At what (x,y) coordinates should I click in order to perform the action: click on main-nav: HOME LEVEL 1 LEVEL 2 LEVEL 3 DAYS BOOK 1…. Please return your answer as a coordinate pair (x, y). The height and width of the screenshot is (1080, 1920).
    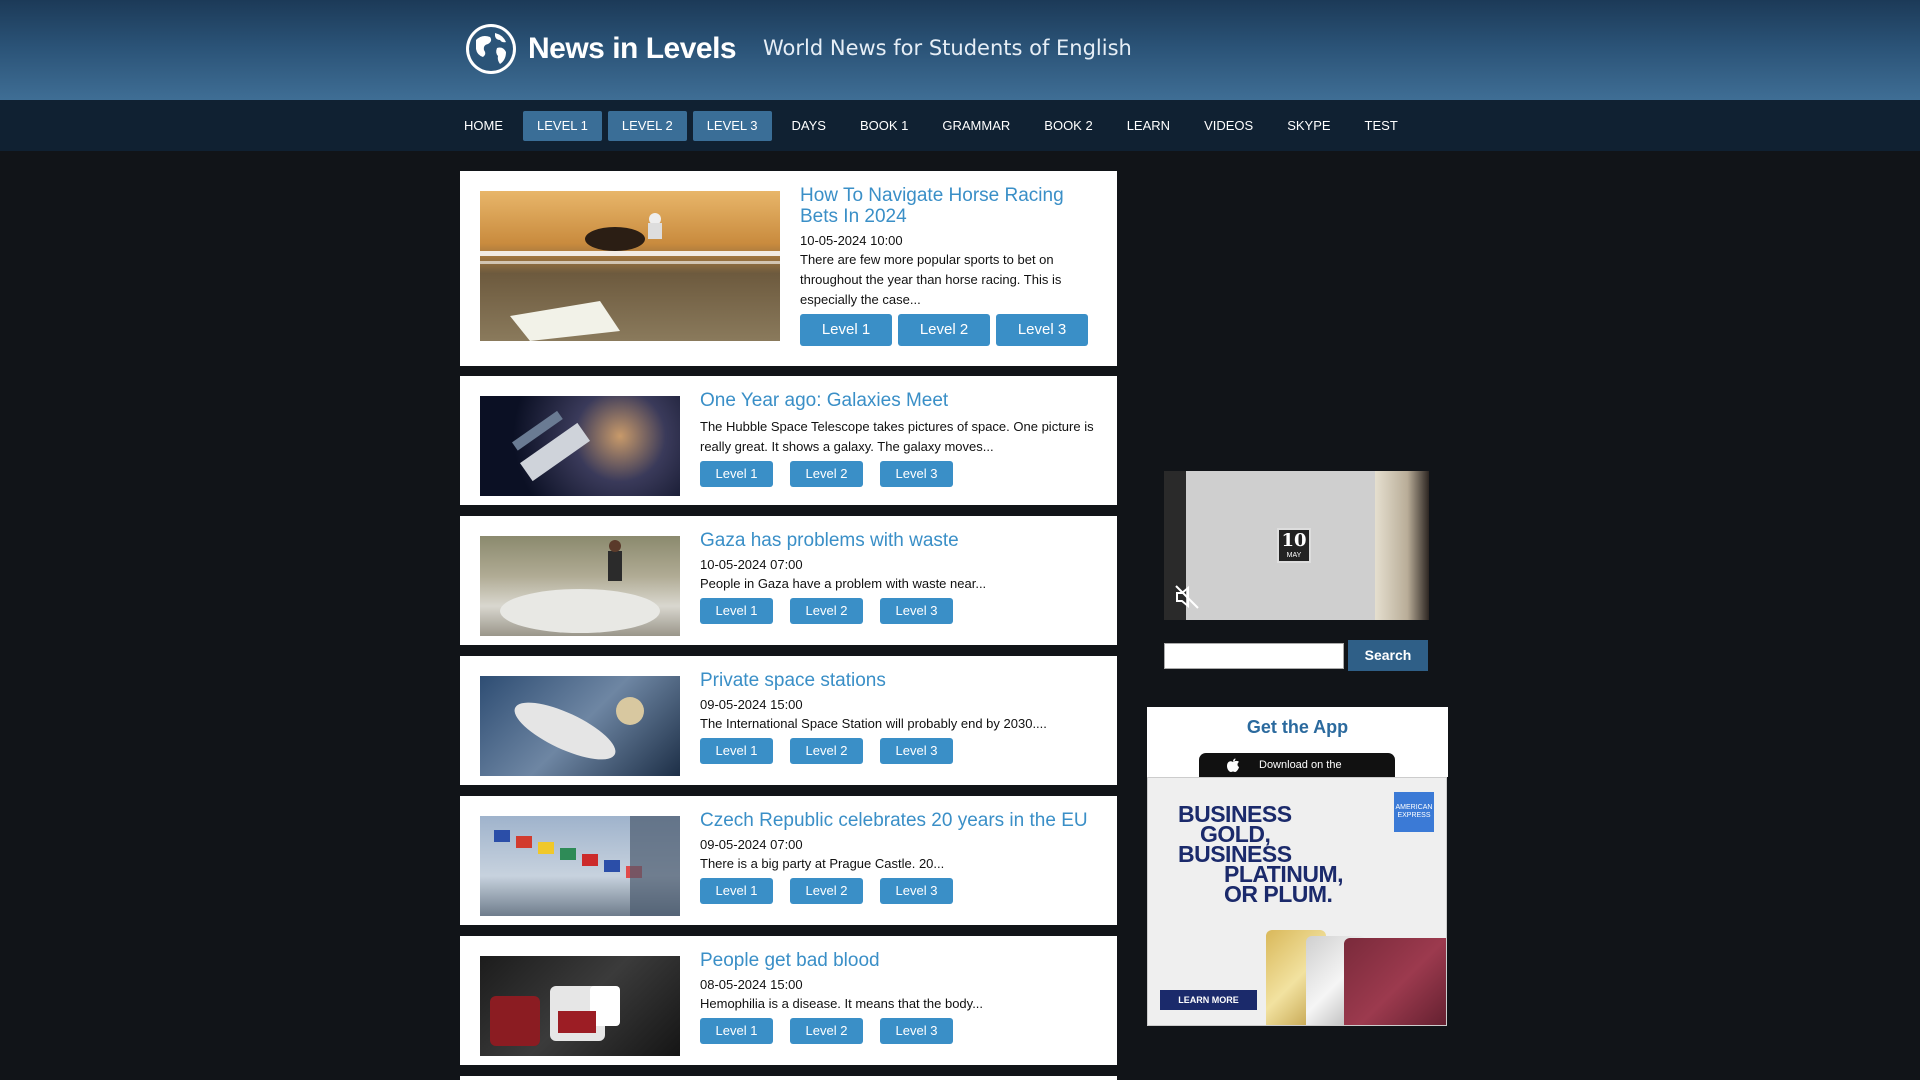
    Looking at the image, I should click on (960, 125).